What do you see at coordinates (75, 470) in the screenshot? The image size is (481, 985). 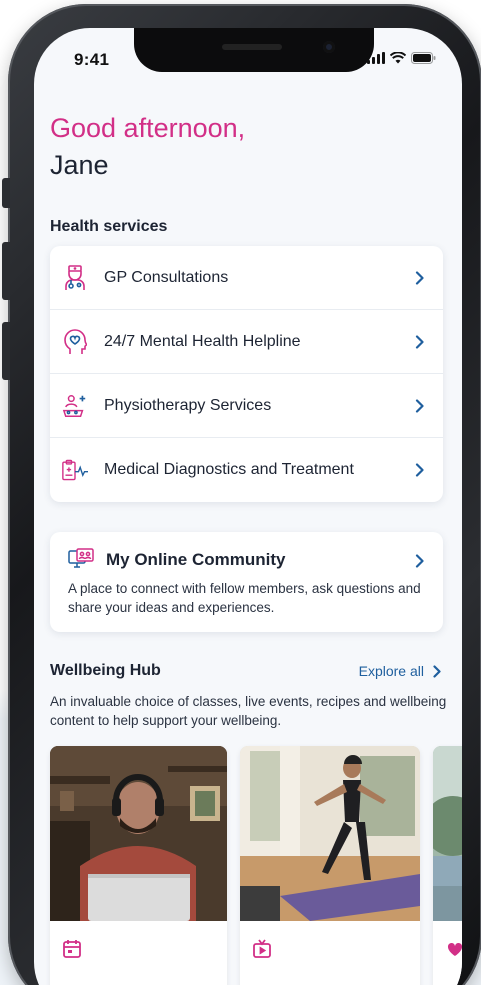 I see `diagnostics-icon` at bounding box center [75, 470].